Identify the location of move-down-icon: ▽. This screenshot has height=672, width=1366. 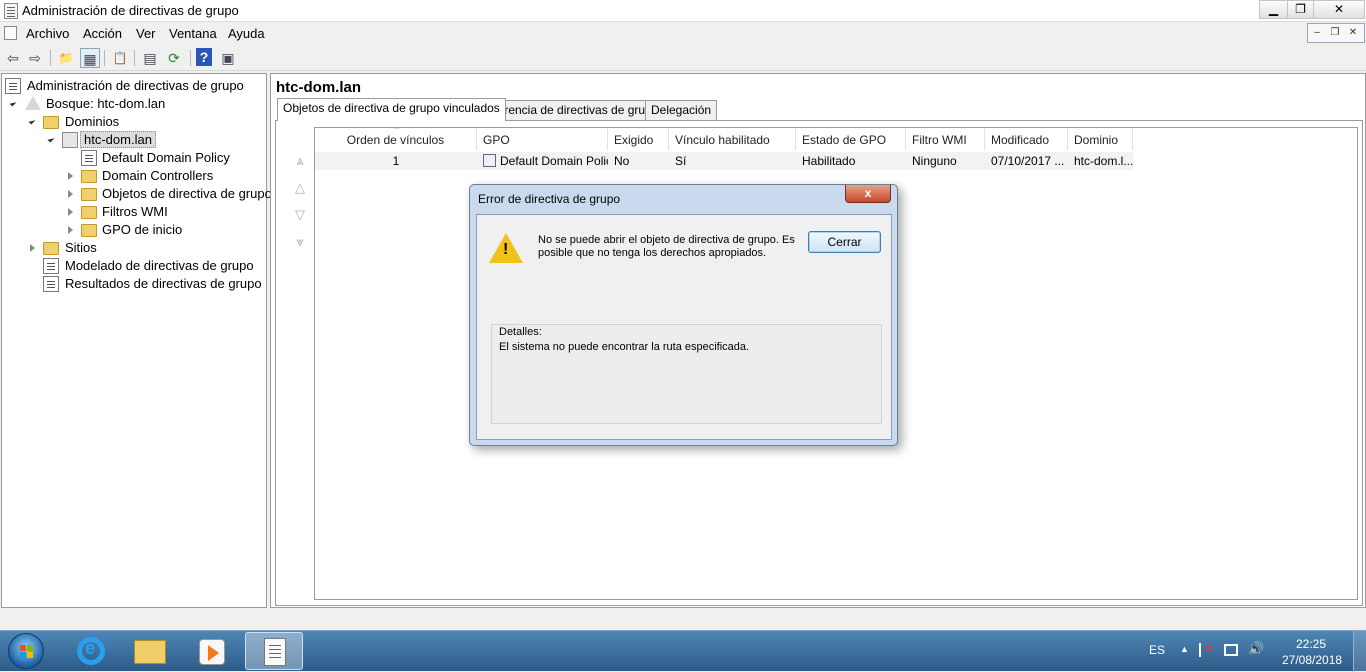
(300, 215).